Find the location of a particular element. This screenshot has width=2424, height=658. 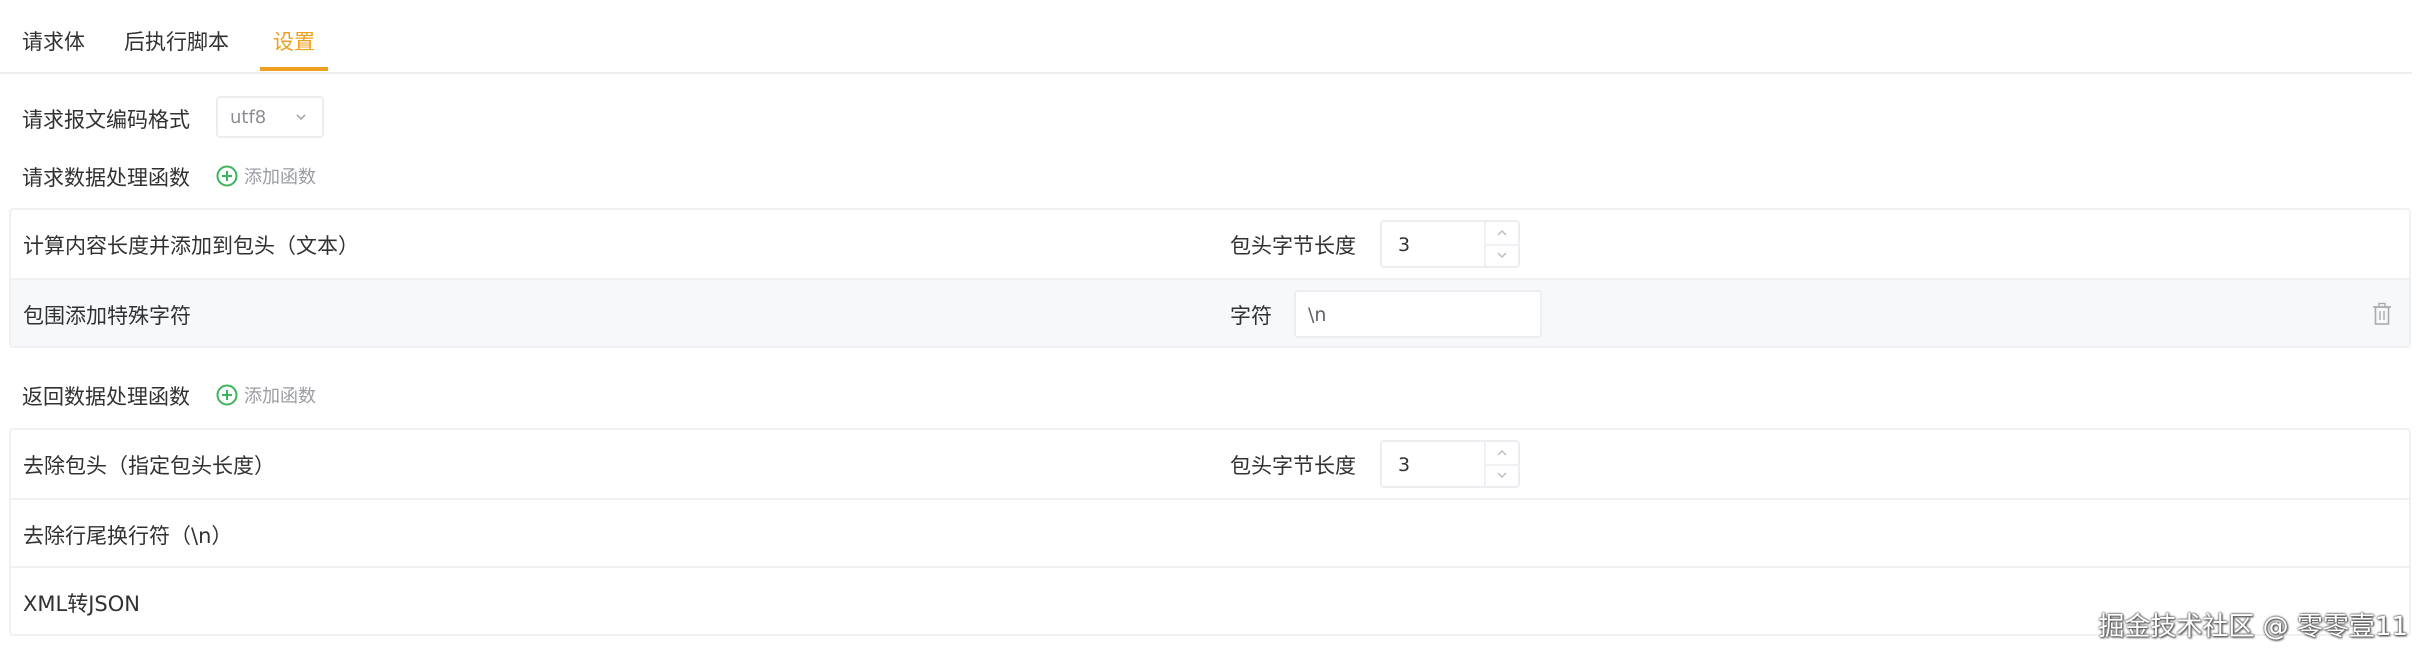

response-add-function-button: 添加函数 is located at coordinates (266, 395).